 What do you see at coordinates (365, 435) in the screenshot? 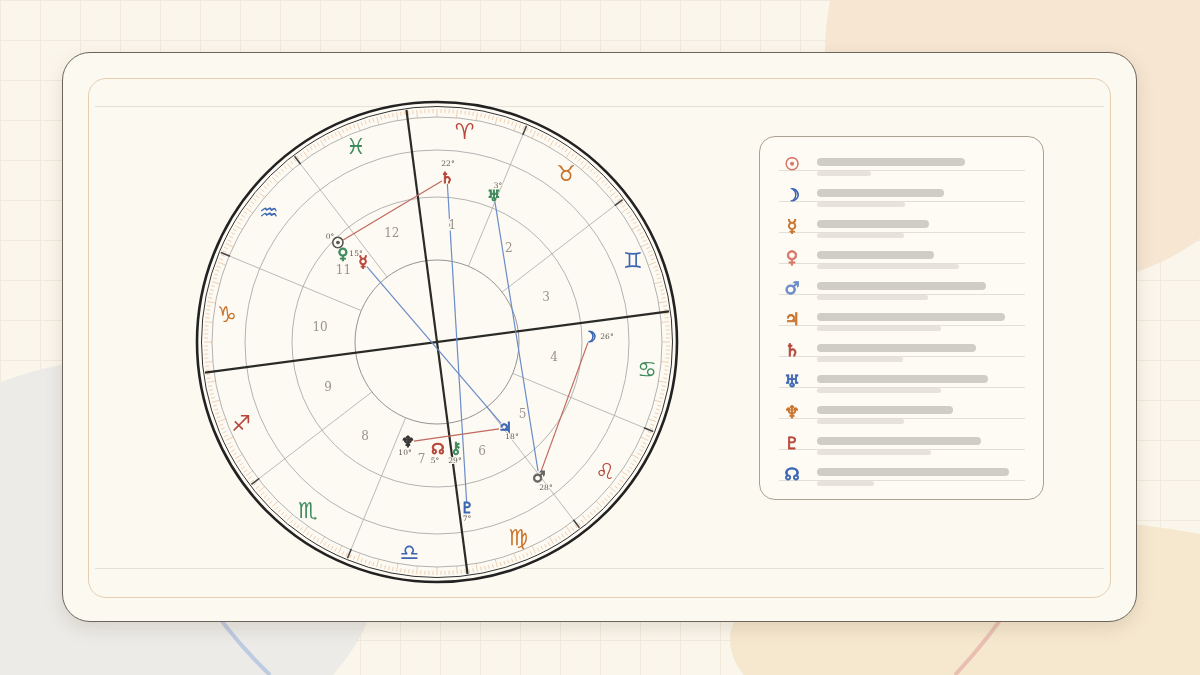
I see `house-number: 8` at bounding box center [365, 435].